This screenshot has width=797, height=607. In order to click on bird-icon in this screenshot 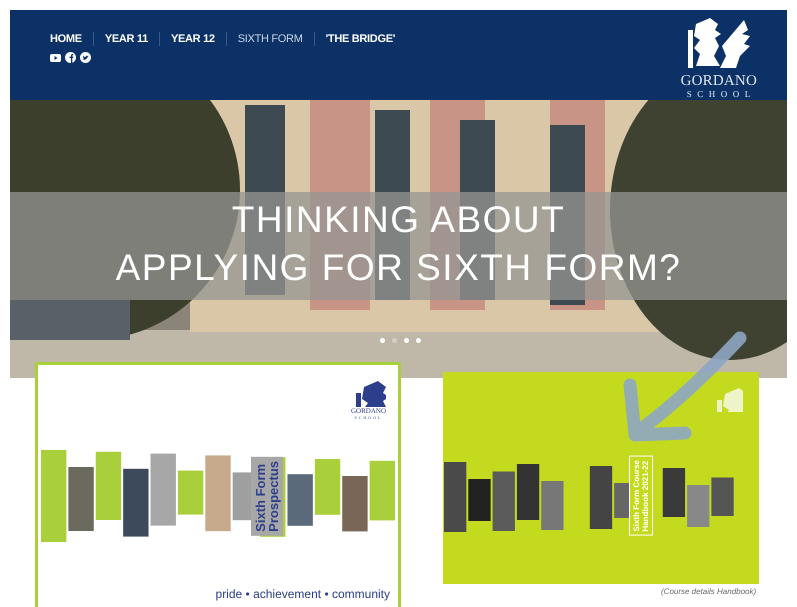, I will do `click(85, 57)`.